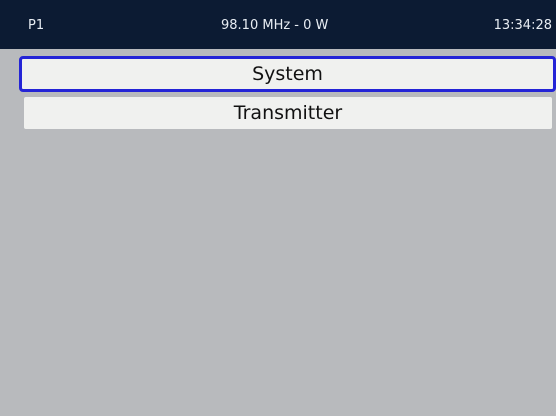  I want to click on menu-item-label: Transmitter, so click(288, 113).